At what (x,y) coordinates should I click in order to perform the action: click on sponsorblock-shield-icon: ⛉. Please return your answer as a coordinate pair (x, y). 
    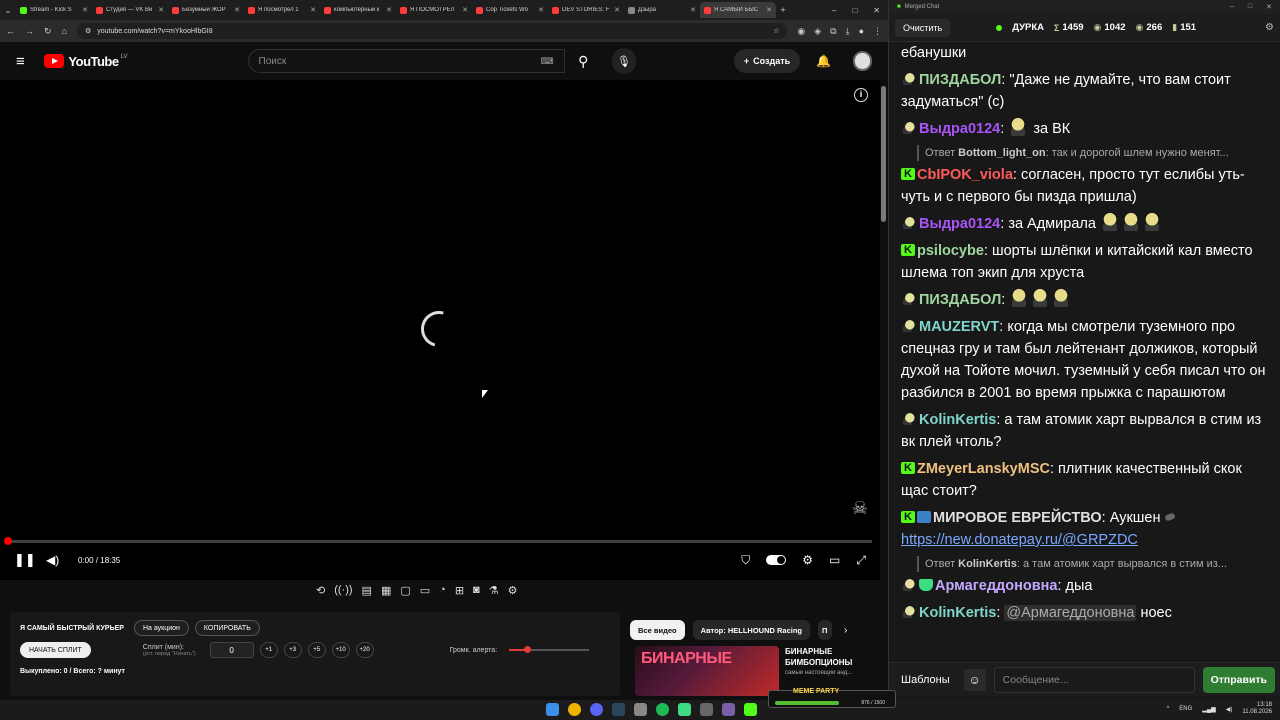
    Looking at the image, I should click on (745, 560).